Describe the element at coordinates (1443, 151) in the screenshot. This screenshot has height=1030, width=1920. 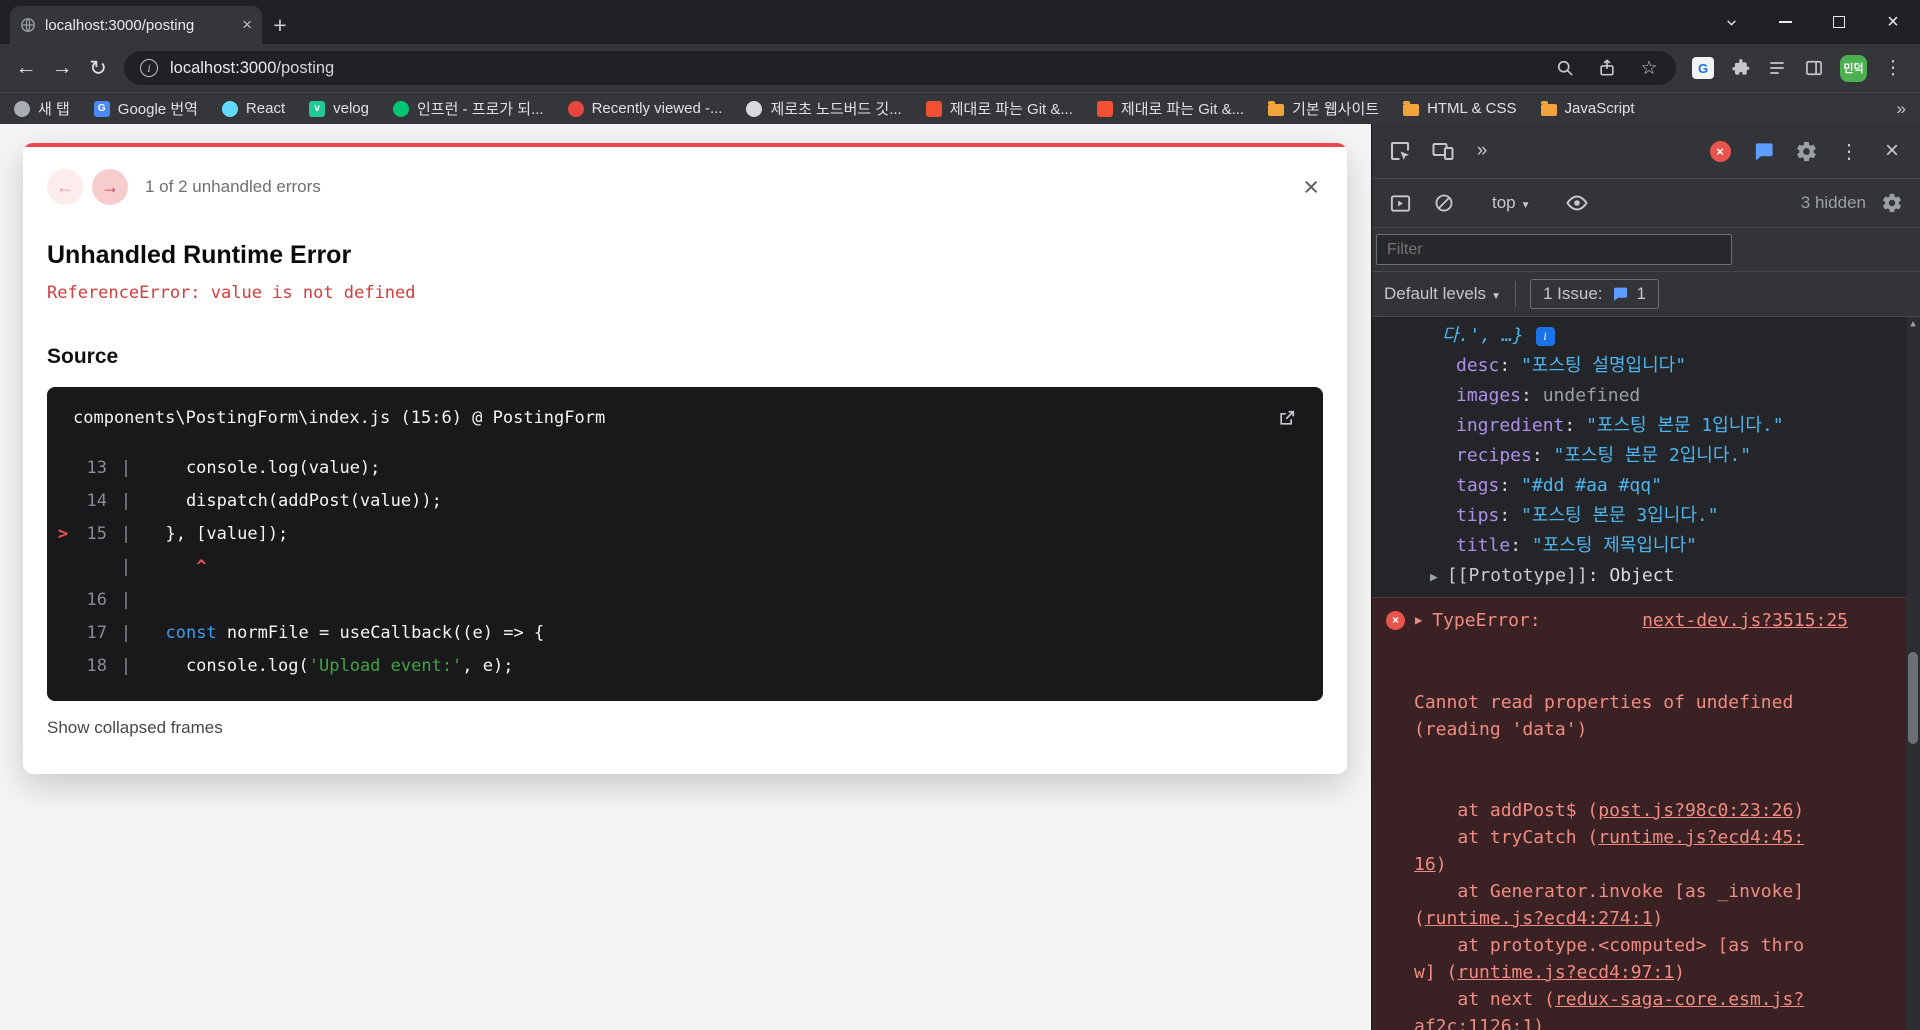
I see `device-toolbar-icon` at that location.